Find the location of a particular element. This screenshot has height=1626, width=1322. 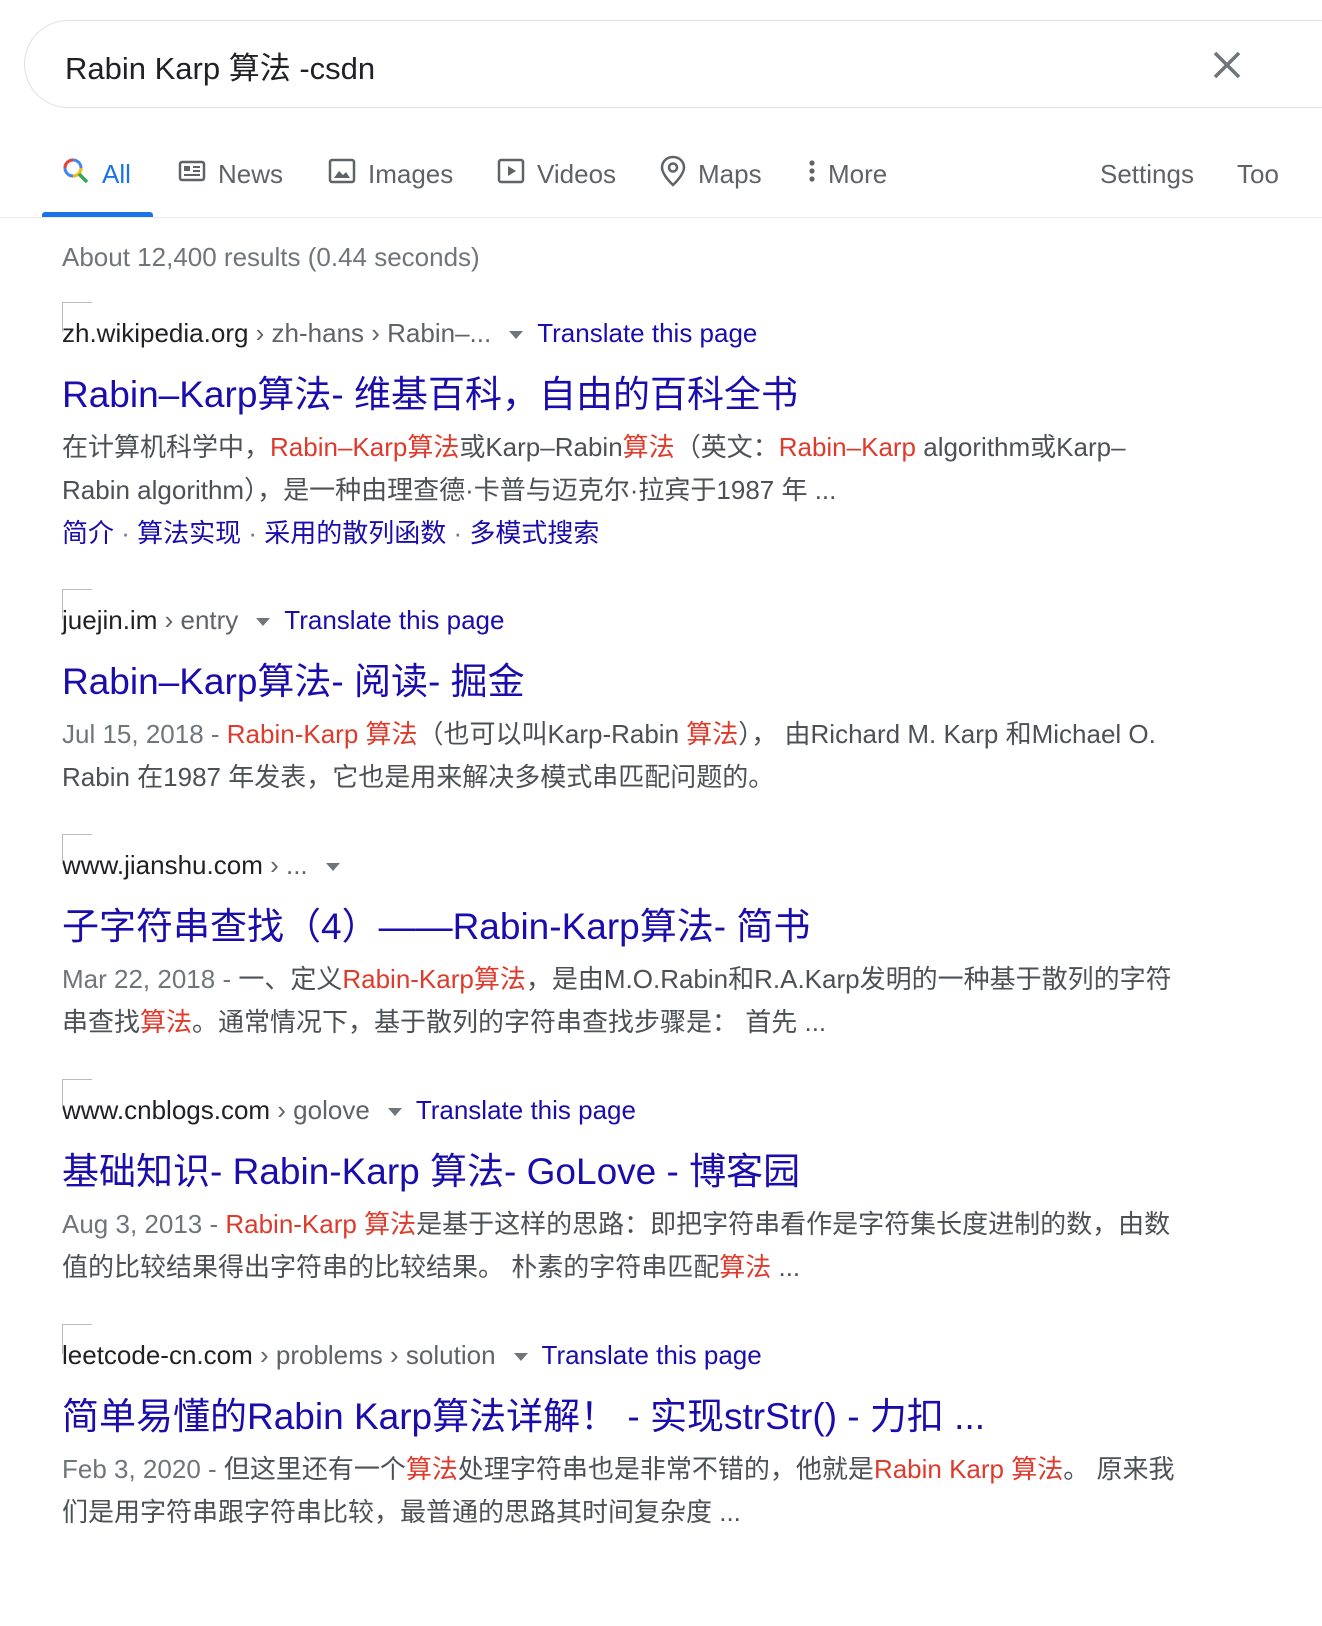

video-icon is located at coordinates (511, 174).